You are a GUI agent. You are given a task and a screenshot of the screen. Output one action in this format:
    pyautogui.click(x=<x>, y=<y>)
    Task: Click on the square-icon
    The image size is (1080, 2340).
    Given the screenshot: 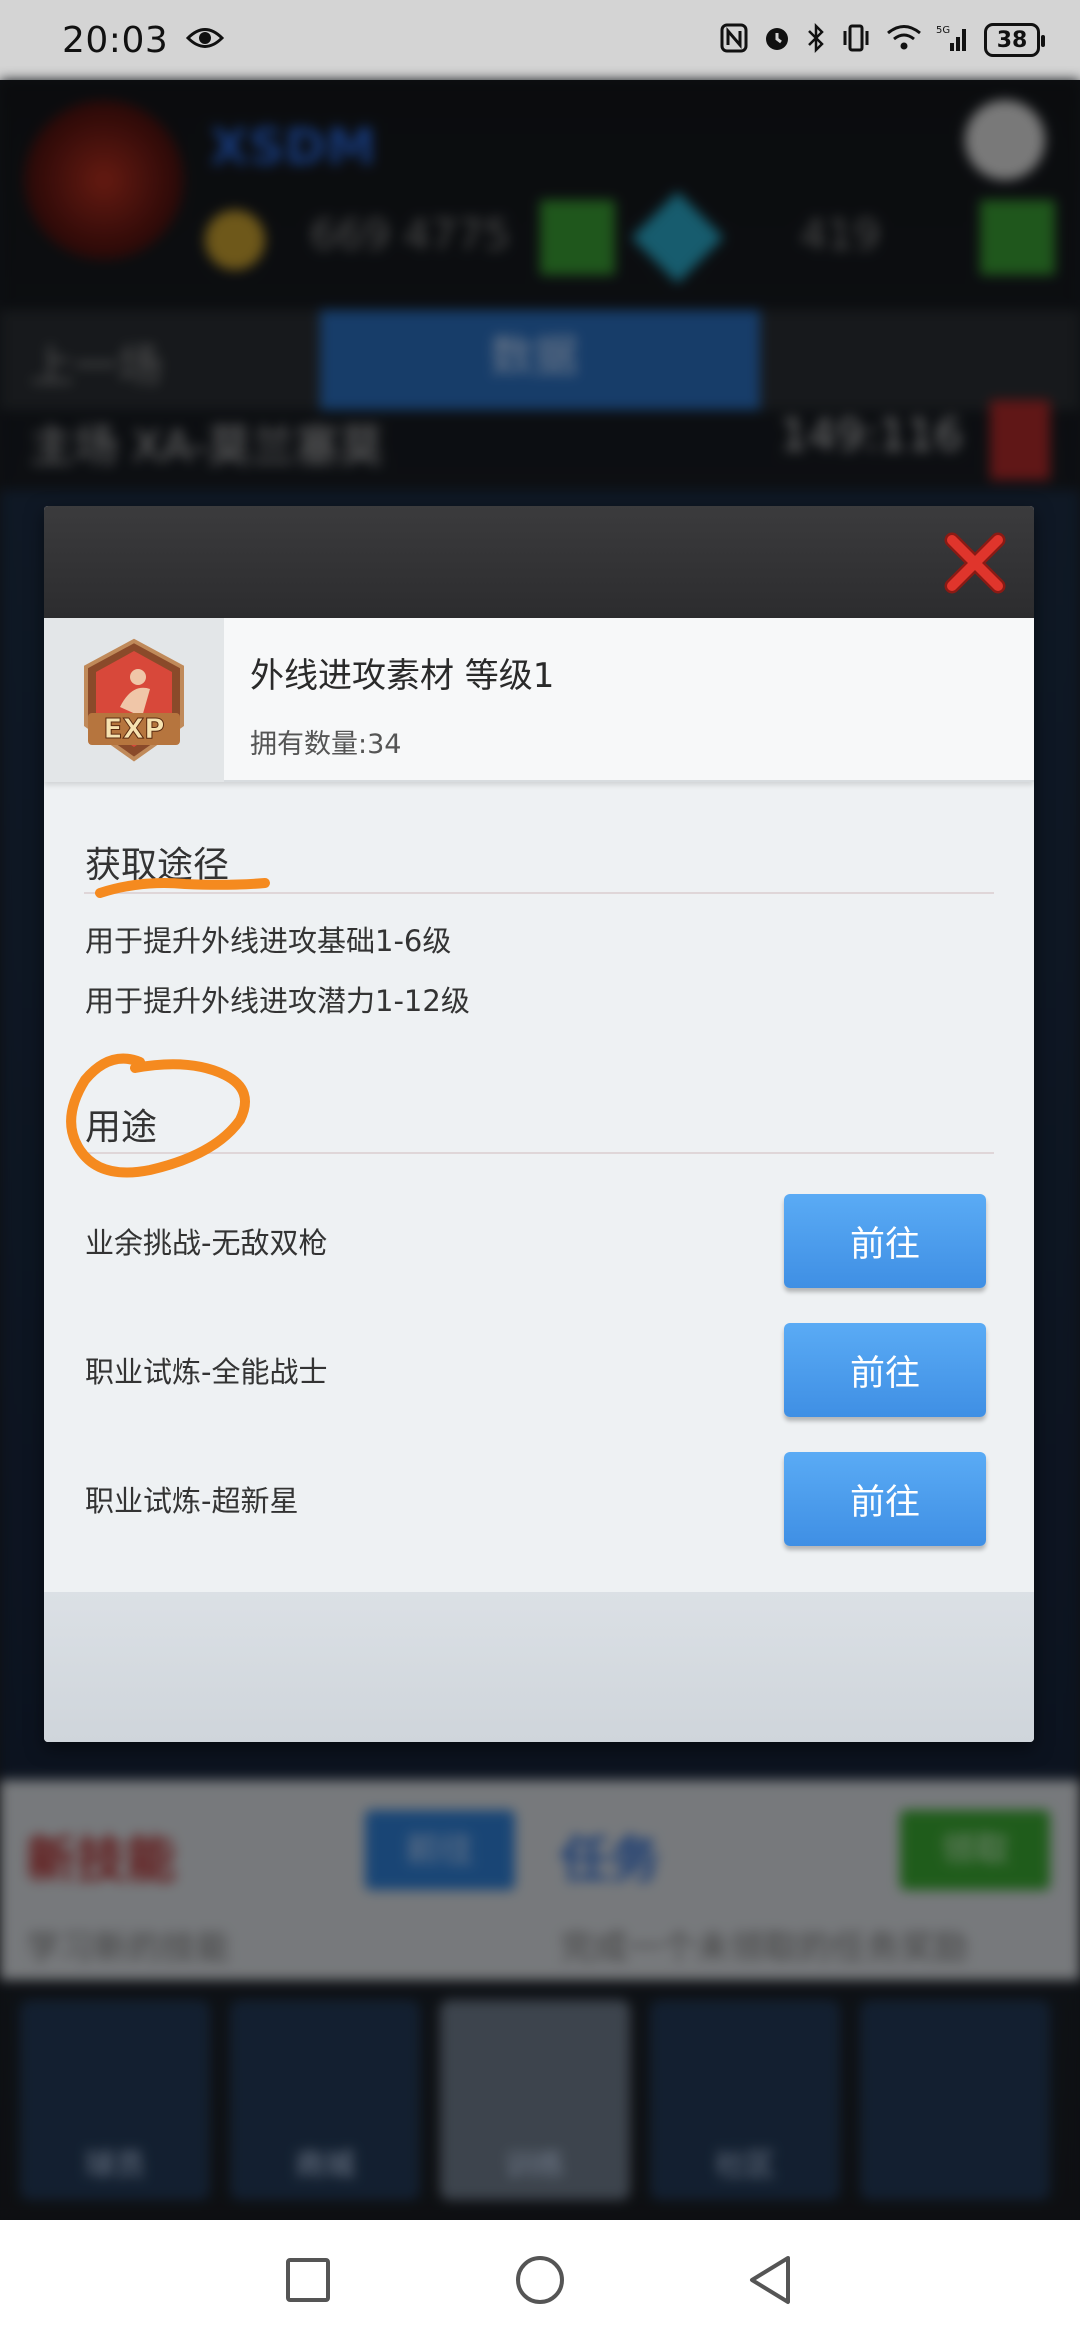 What is the action you would take?
    pyautogui.click(x=308, y=2280)
    